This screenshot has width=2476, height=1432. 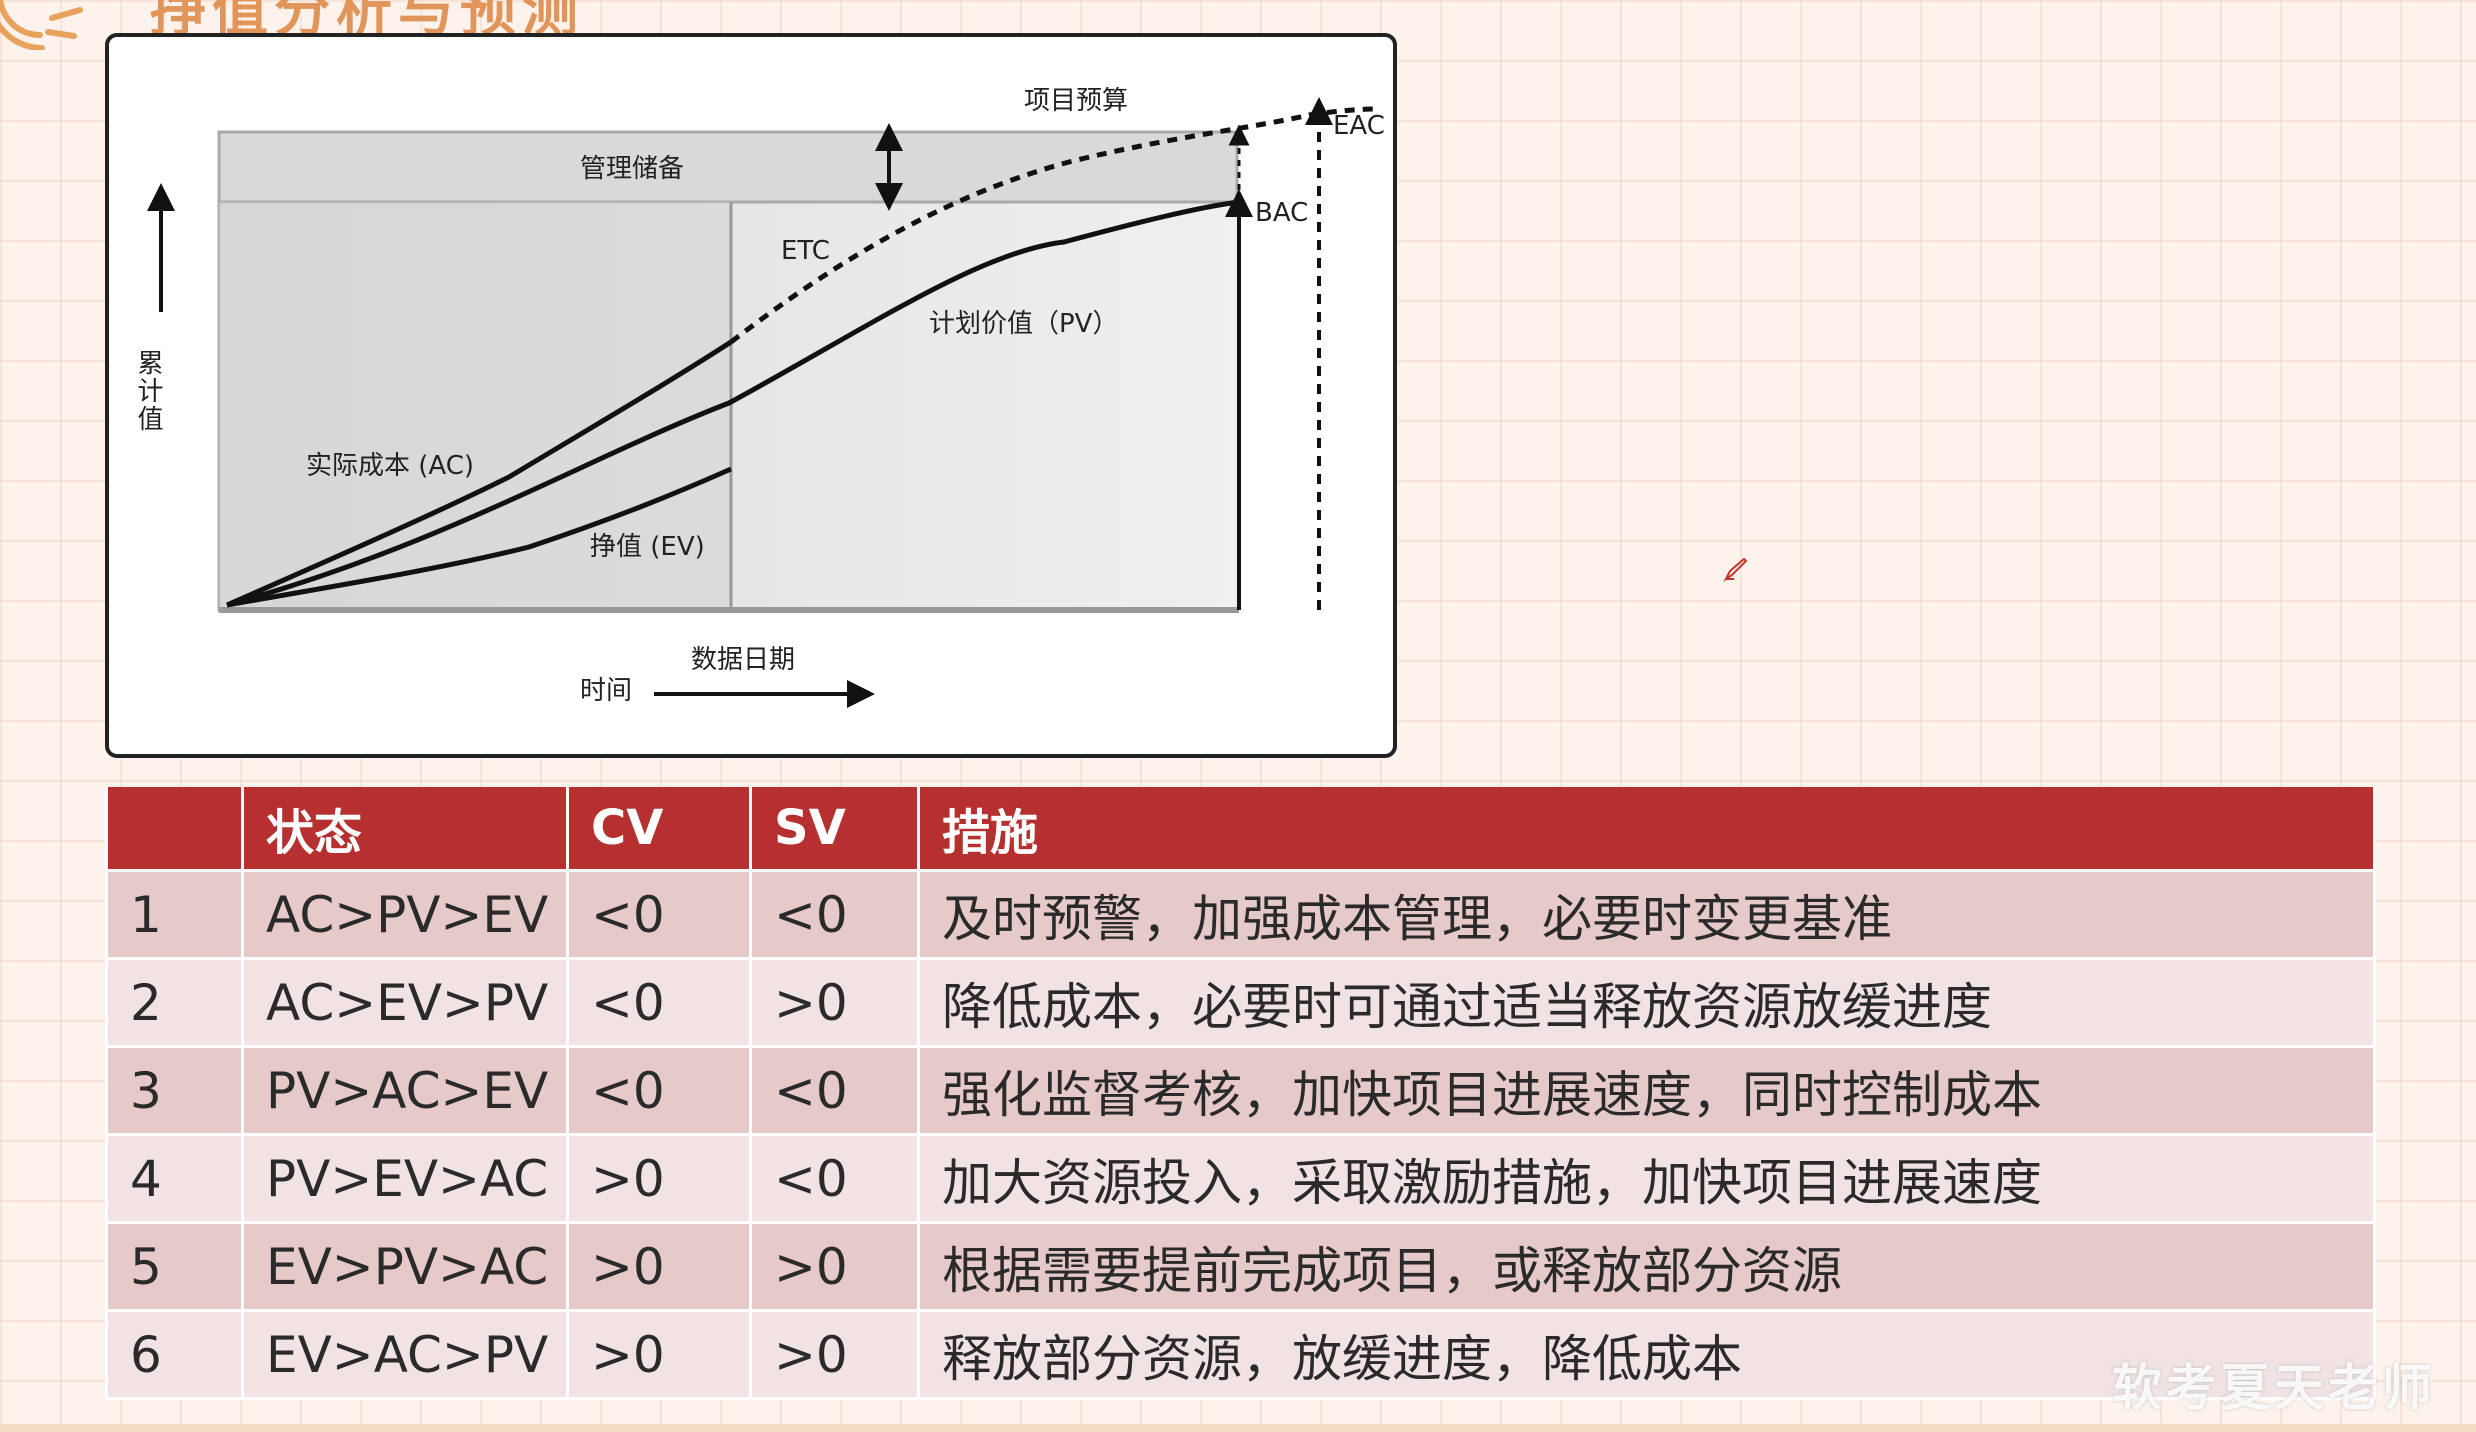 I want to click on cell-status: EV>AC>PV, so click(x=405, y=1355).